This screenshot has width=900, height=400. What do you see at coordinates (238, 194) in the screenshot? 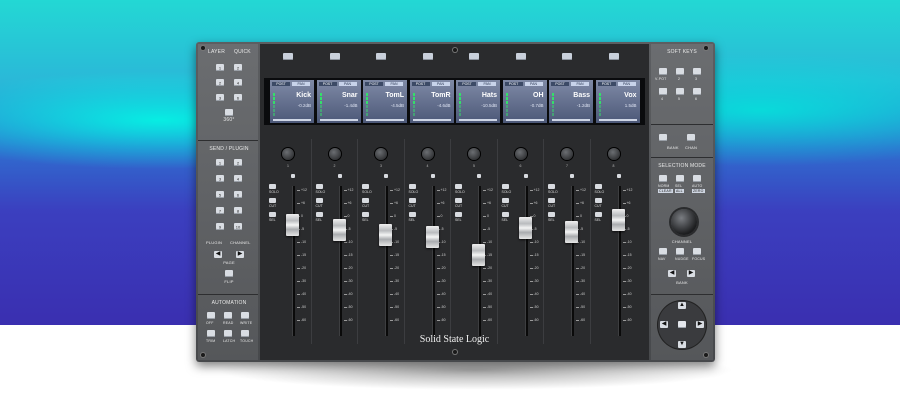
I see `send-button: 6` at bounding box center [238, 194].